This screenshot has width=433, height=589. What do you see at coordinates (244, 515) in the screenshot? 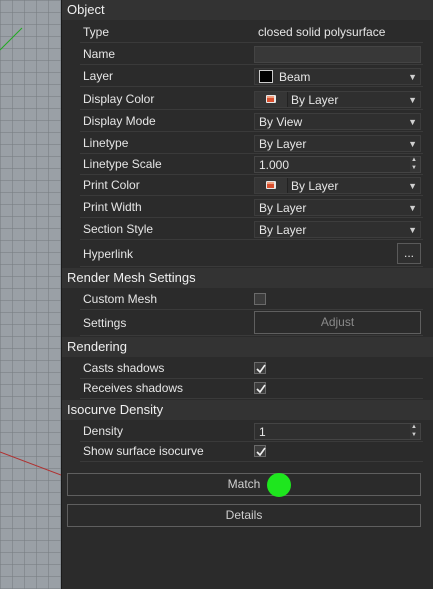
I see `details-button: Details` at bounding box center [244, 515].